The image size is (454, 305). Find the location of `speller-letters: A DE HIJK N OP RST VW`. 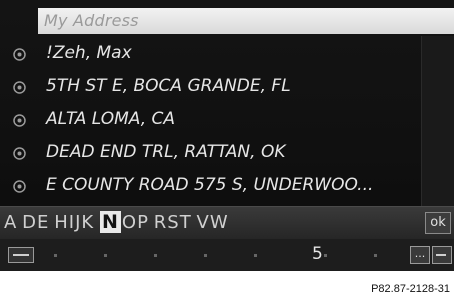

speller-letters: A DE HIJK N OP RST VW is located at coordinates (116, 222).